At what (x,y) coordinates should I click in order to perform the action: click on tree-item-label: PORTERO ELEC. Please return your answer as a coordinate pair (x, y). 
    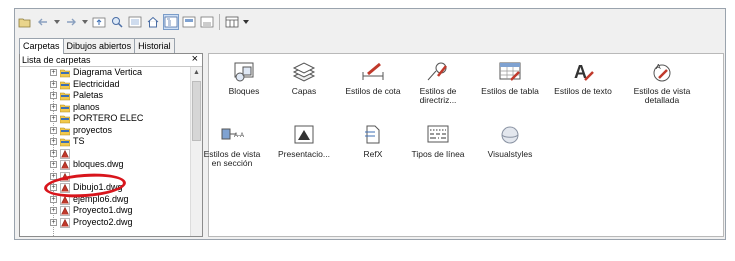
    Looking at the image, I should click on (108, 118).